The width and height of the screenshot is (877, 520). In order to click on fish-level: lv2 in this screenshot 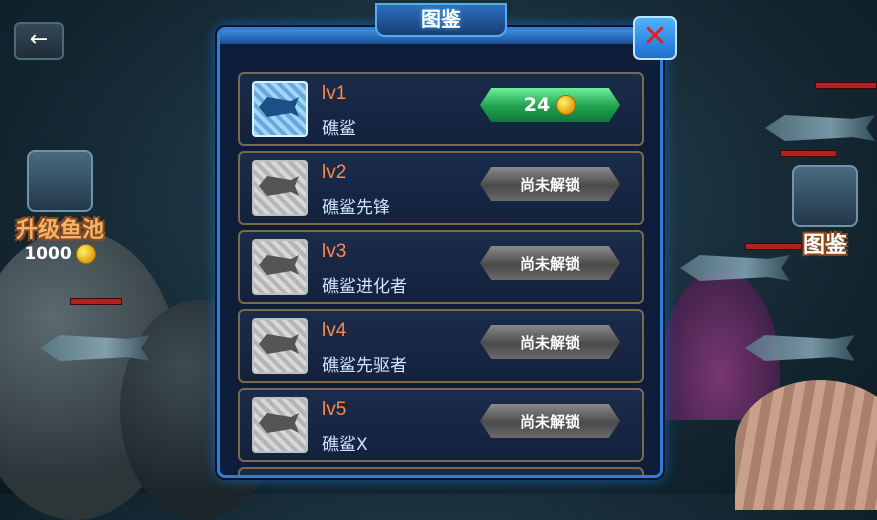, I will do `click(334, 172)`.